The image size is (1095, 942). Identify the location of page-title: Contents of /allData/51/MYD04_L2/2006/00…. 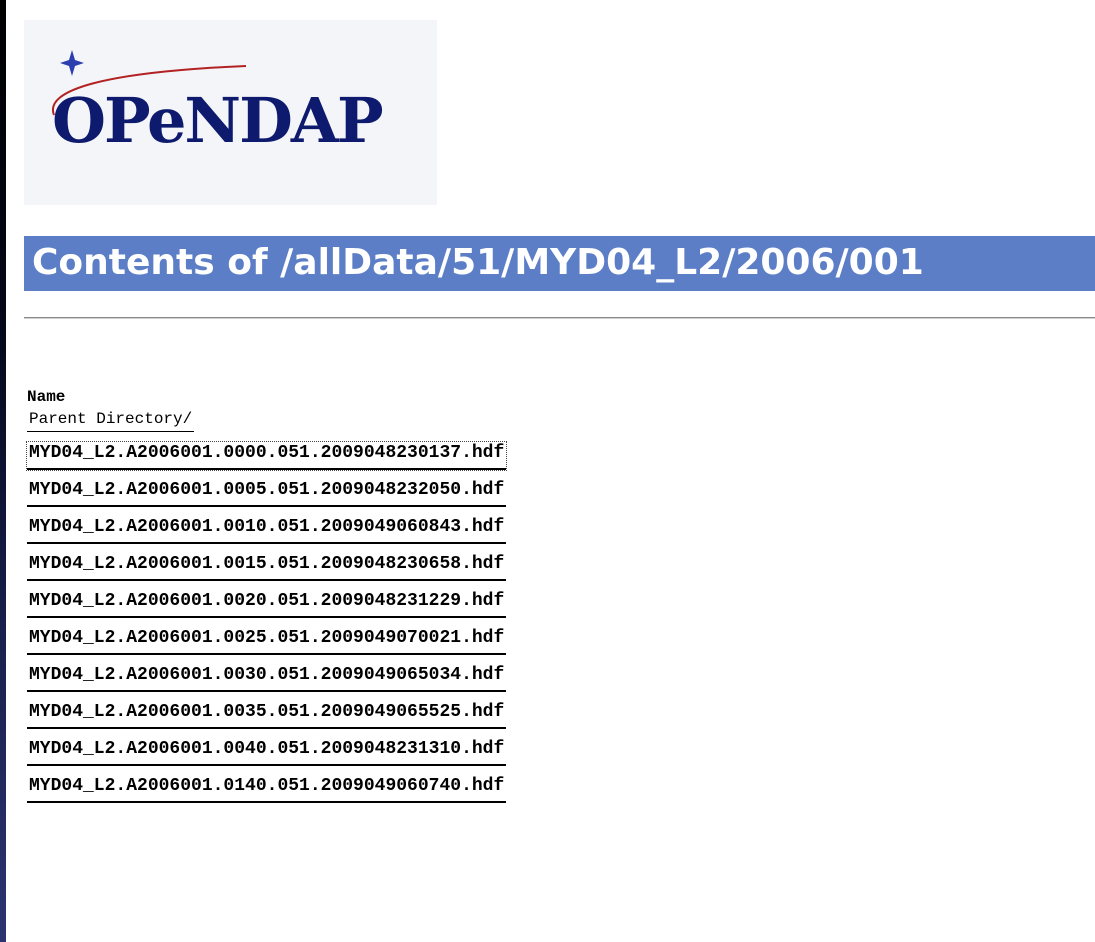
(478, 262).